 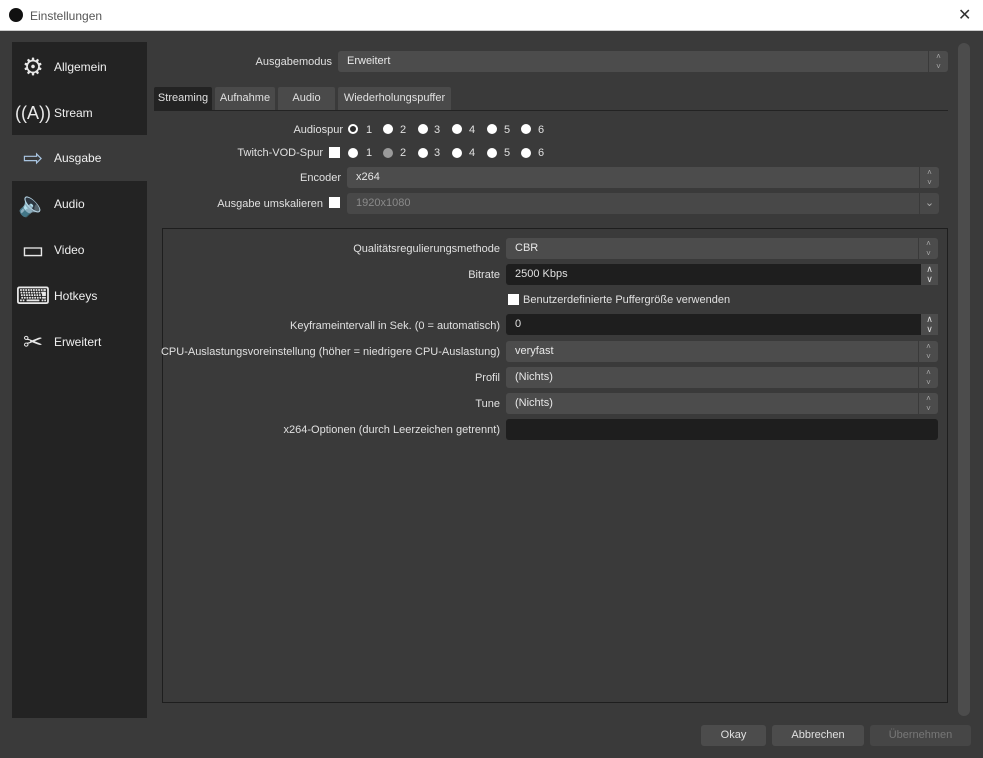 What do you see at coordinates (245, 98) in the screenshot?
I see `tab-aufnahme: Aufnahme` at bounding box center [245, 98].